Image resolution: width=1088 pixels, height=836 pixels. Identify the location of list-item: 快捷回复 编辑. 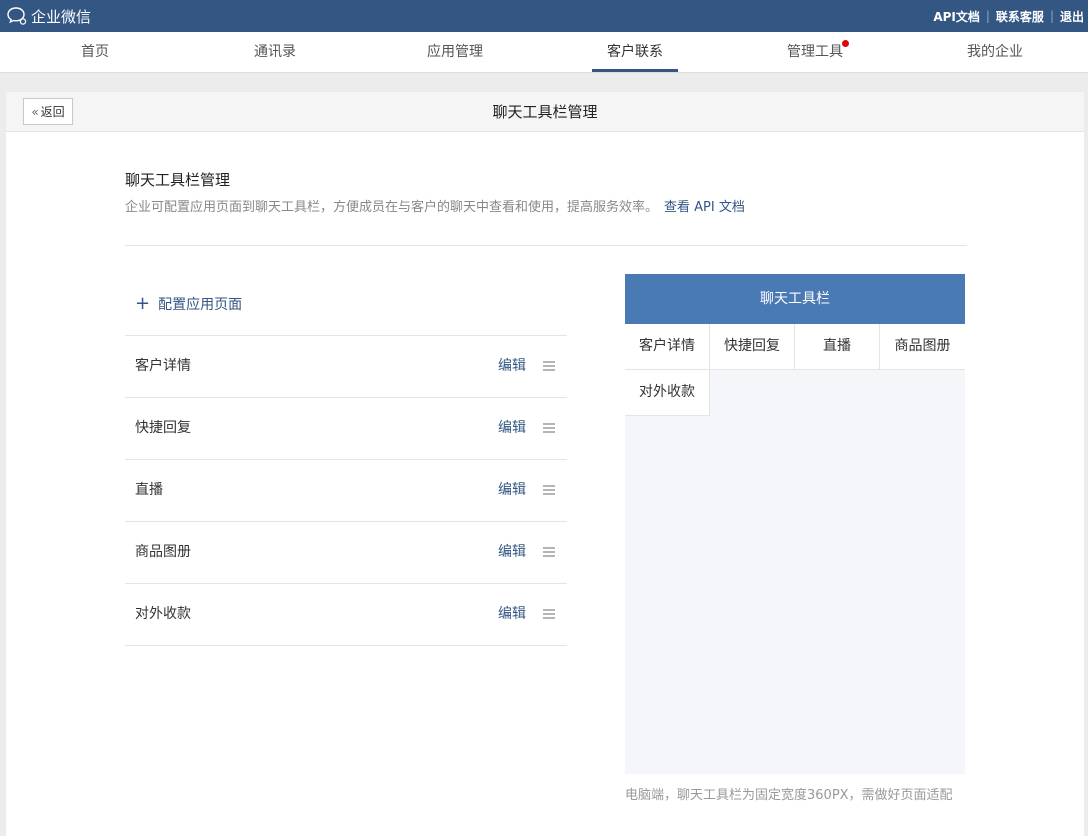
(346, 429).